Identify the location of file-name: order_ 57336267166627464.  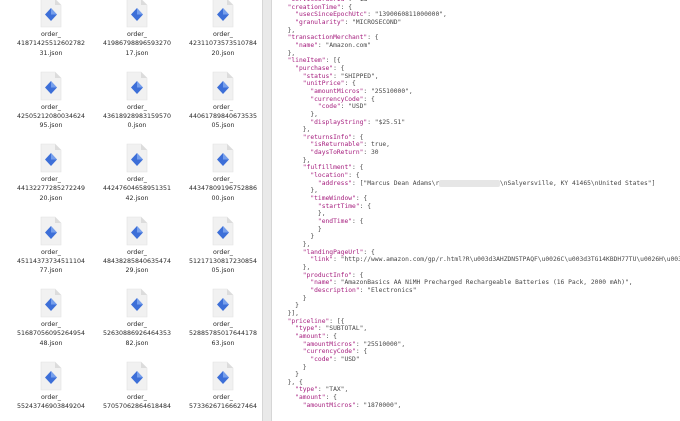
(223, 401).